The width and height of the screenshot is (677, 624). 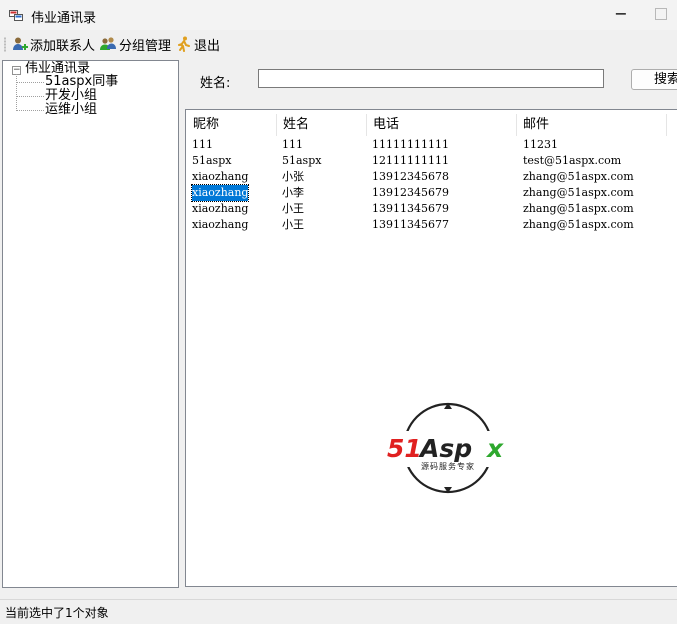 I want to click on cell-email: 11231, so click(x=540, y=144).